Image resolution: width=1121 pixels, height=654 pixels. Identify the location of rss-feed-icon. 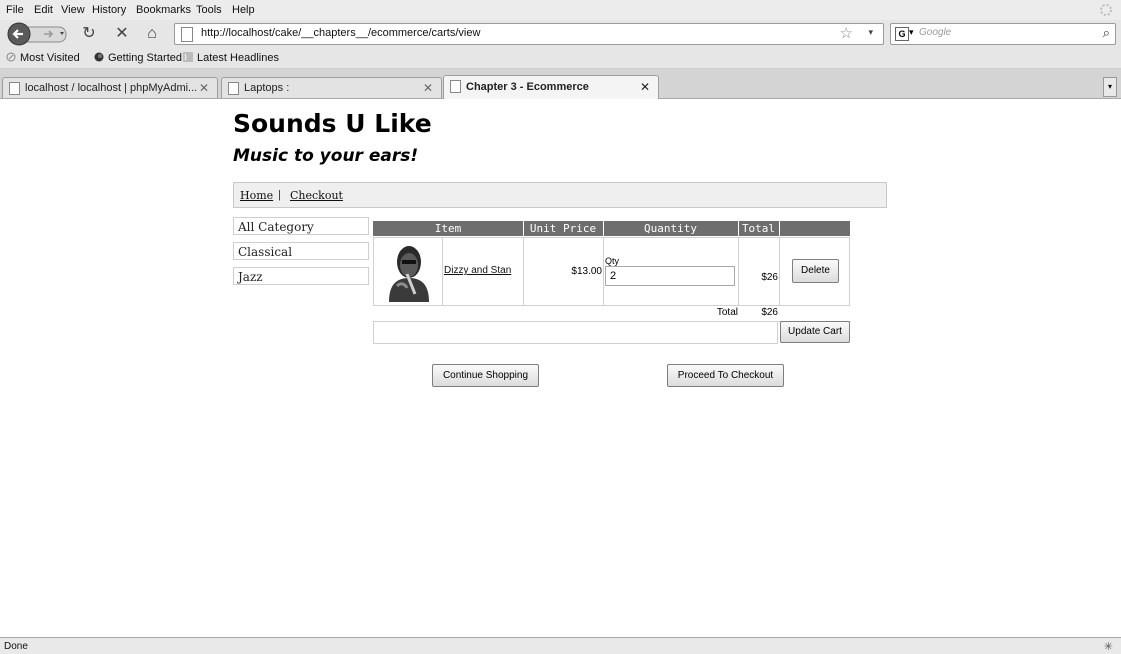
(188, 57).